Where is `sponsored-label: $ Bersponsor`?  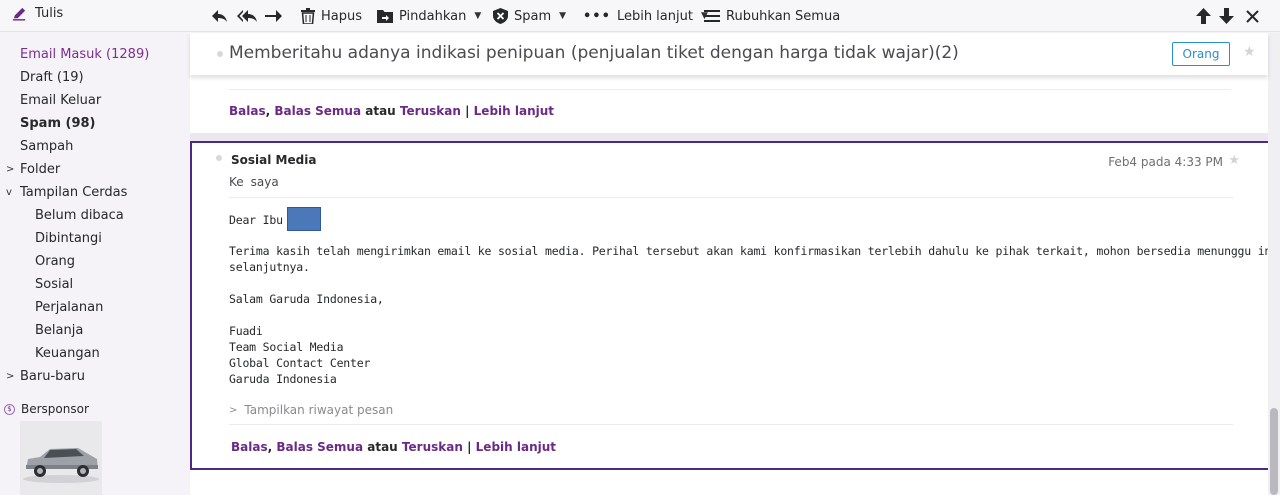
sponsored-label: $ Bersponsor is located at coordinates (46, 409).